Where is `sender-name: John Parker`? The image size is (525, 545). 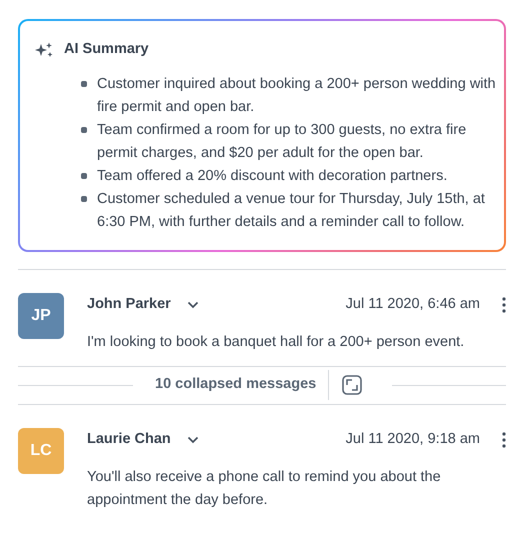 sender-name: John Parker is located at coordinates (129, 304).